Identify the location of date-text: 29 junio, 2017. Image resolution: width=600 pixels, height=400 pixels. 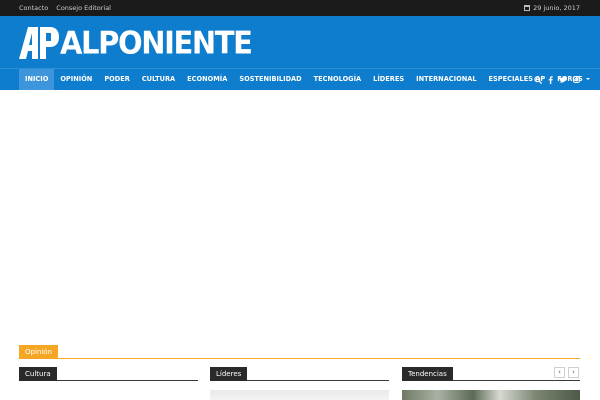
(556, 8).